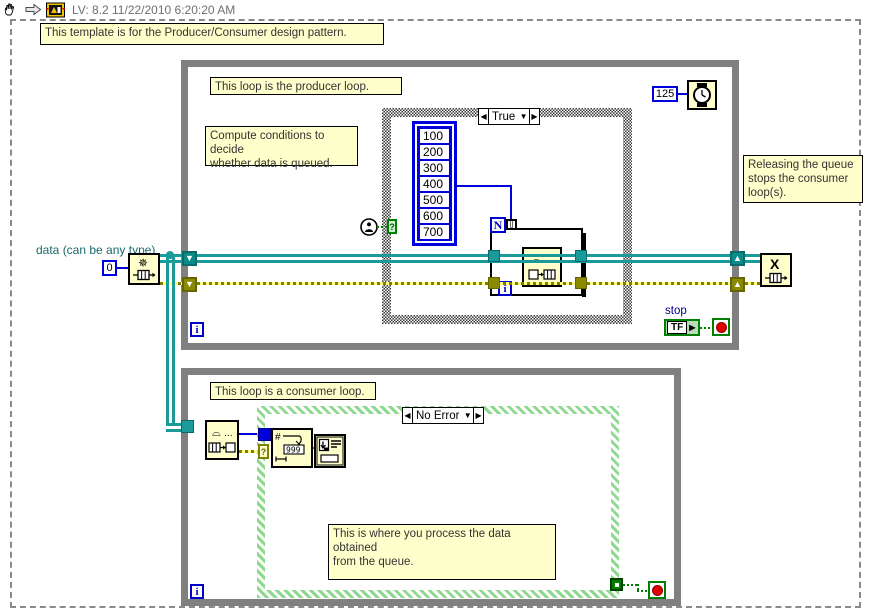 This screenshot has width=869, height=614. I want to click on wire-error-producer, so click(463, 283).